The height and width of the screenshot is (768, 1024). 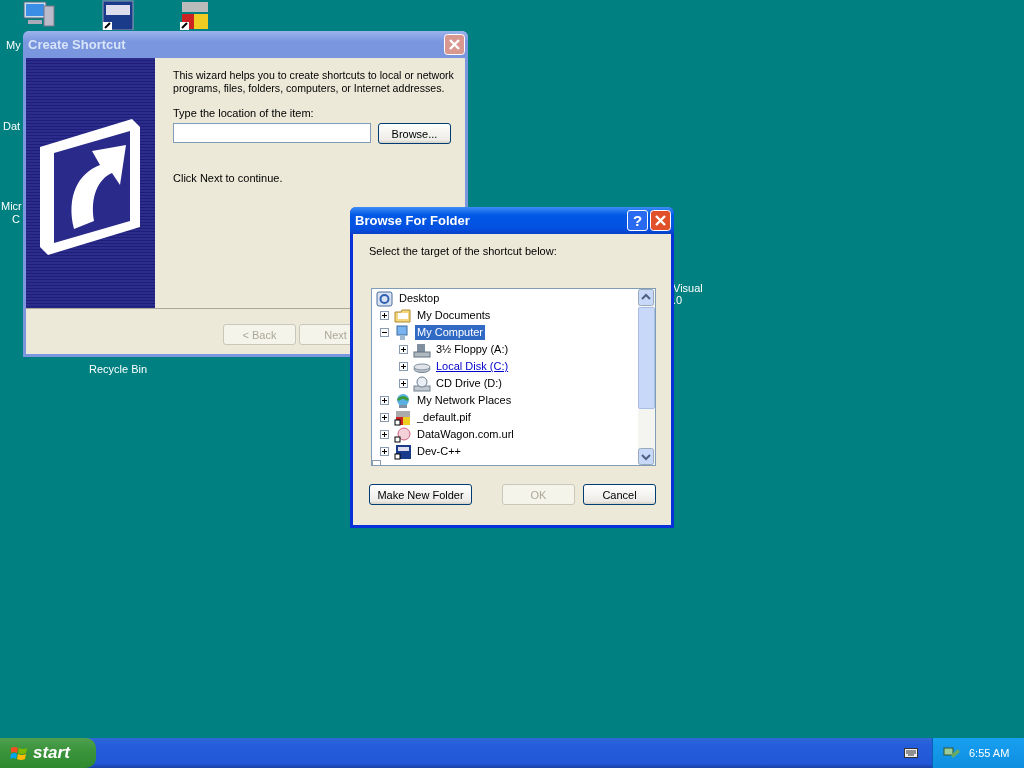 I want to click on clock: 6:55 AM, so click(x=989, y=753).